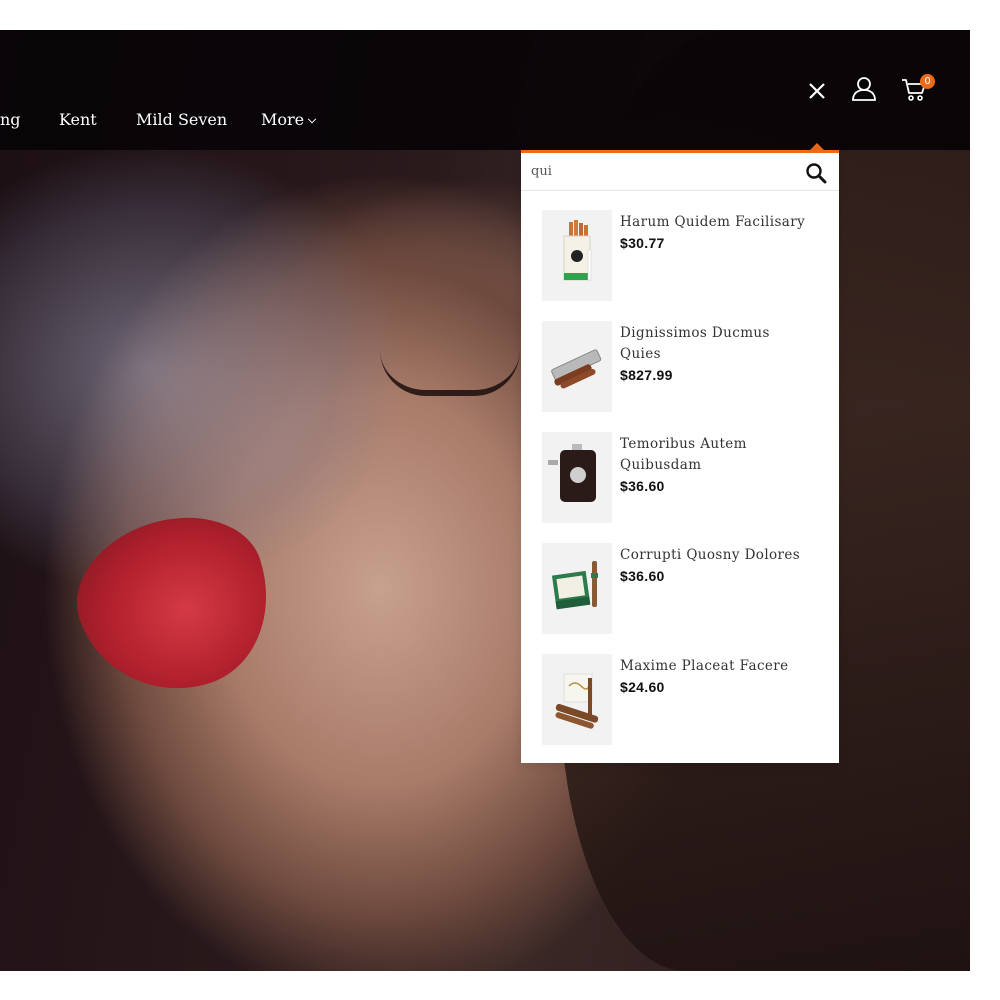 The height and width of the screenshot is (1000, 1000). I want to click on product-name: Harum Quidem Facilisary, so click(715, 222).